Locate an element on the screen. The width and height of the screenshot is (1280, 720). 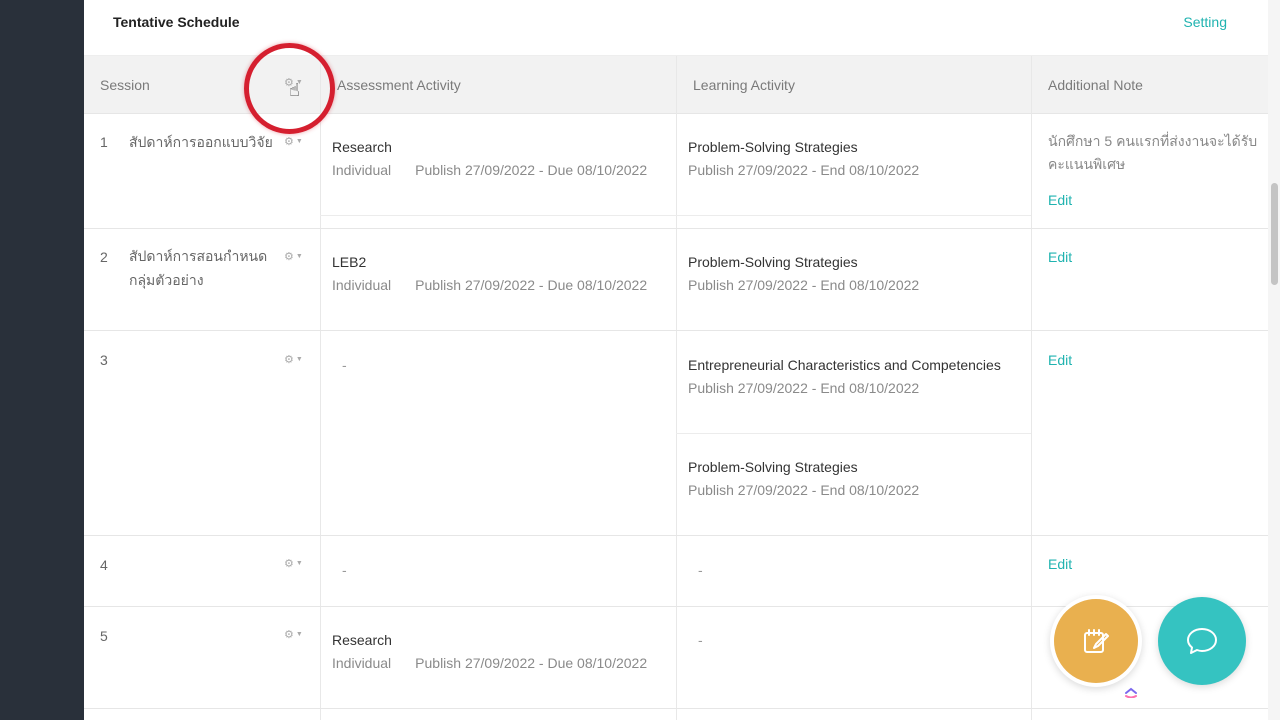
column-header-session: Session is located at coordinates (125, 85).